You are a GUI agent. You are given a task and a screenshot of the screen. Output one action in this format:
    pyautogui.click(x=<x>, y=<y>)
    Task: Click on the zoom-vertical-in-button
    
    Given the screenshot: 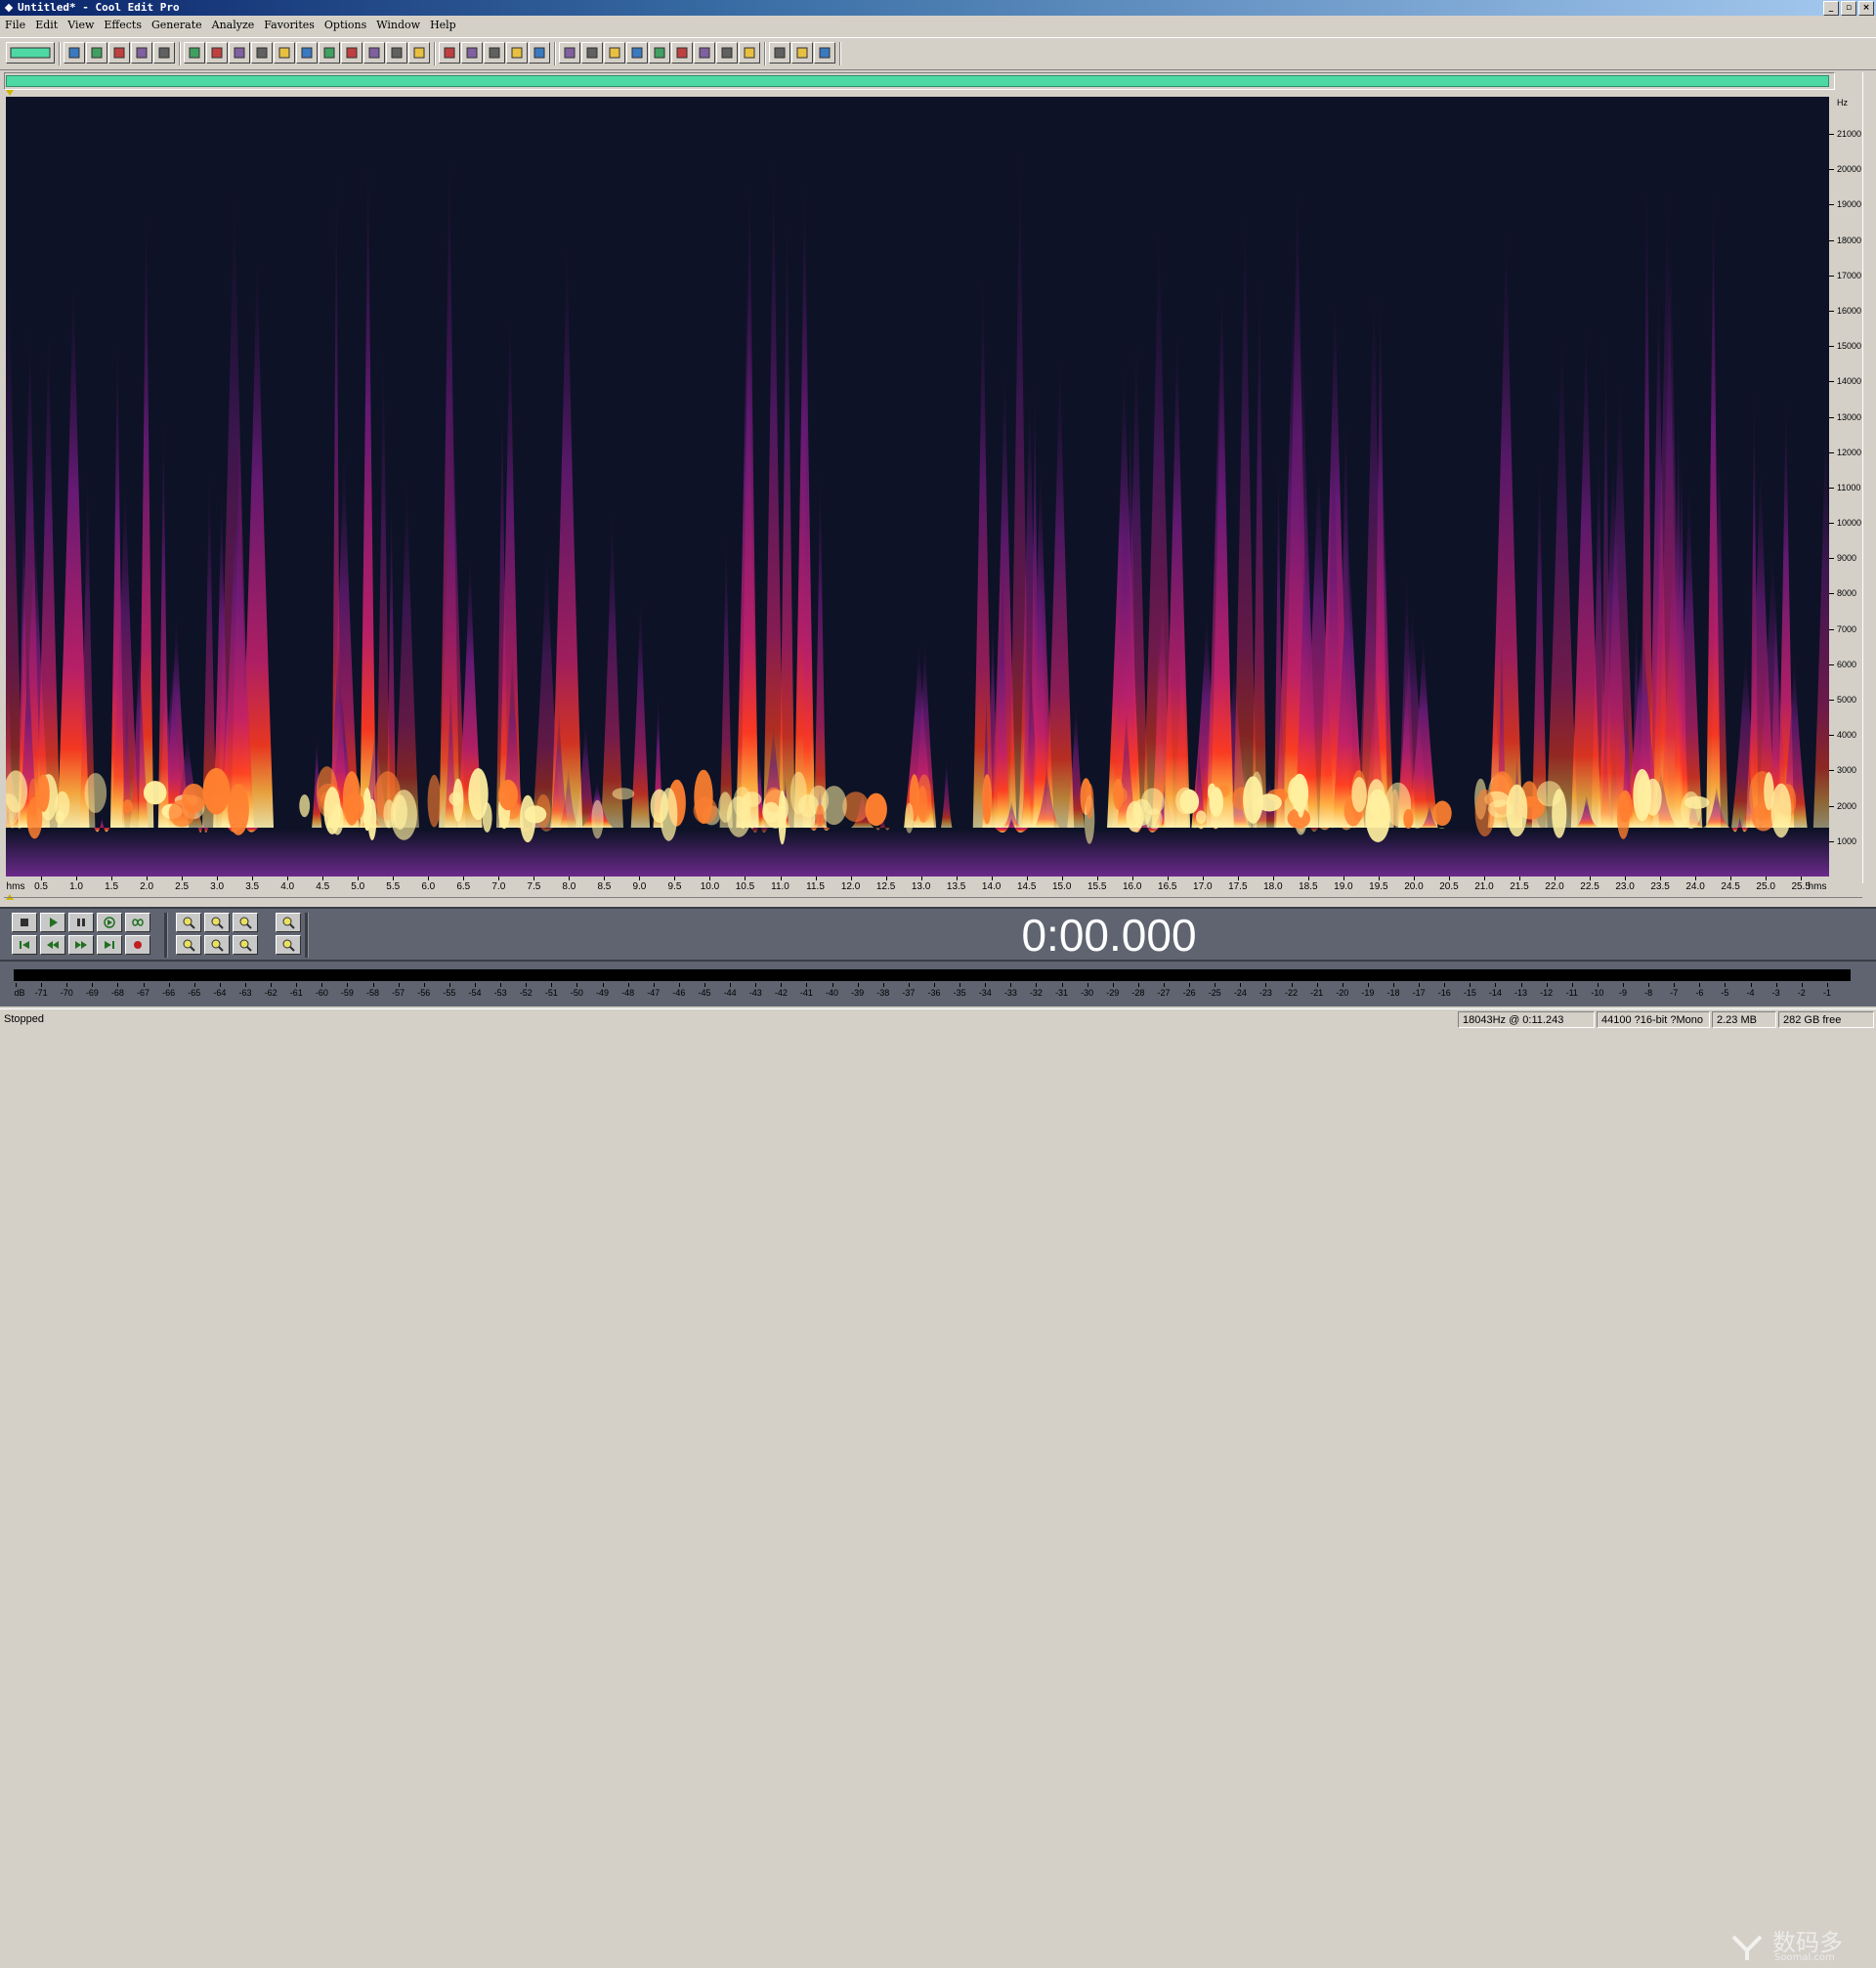 What is the action you would take?
    pyautogui.click(x=288, y=922)
    